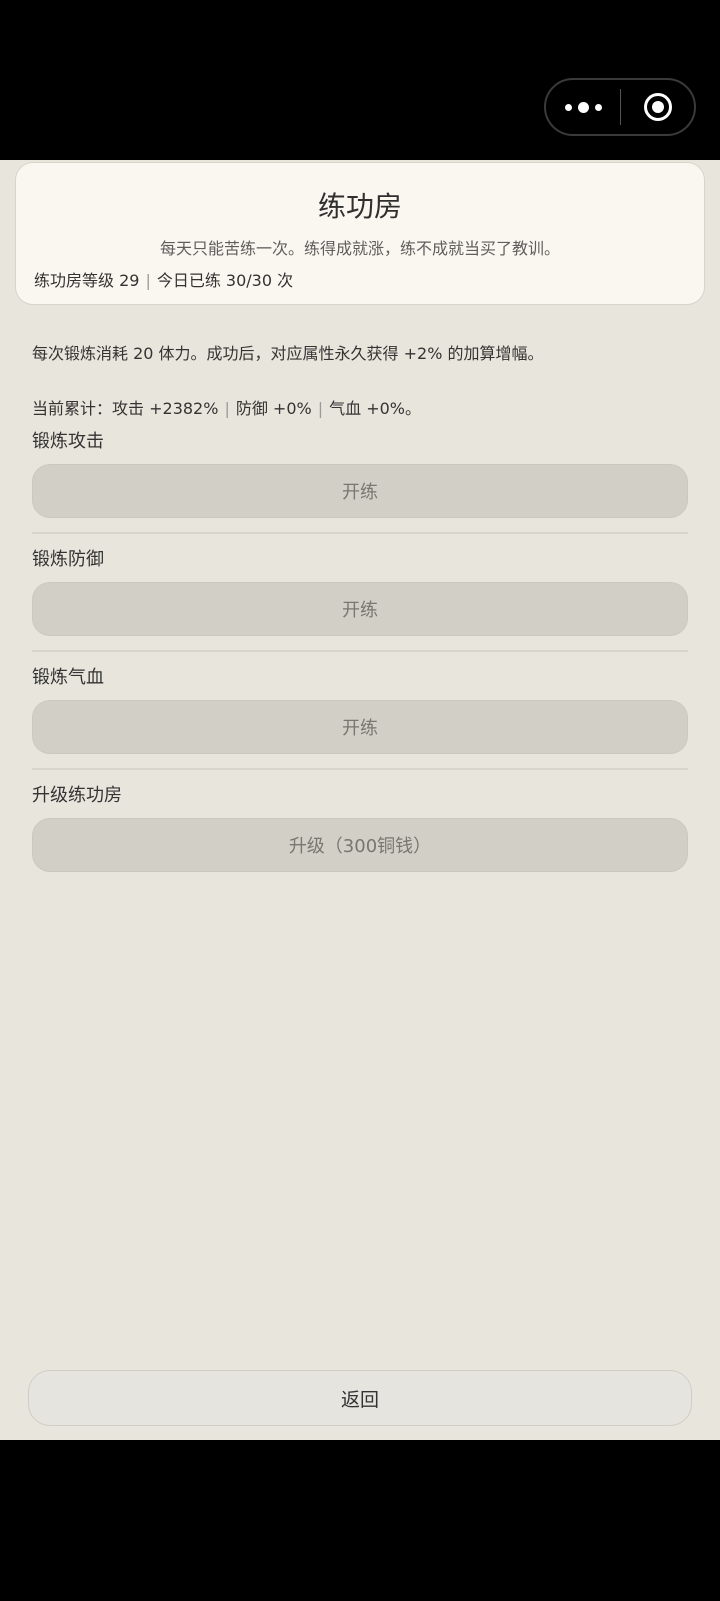 This screenshot has width=720, height=1601. I want to click on train-attack-label: 锻炼攻击, so click(68, 441).